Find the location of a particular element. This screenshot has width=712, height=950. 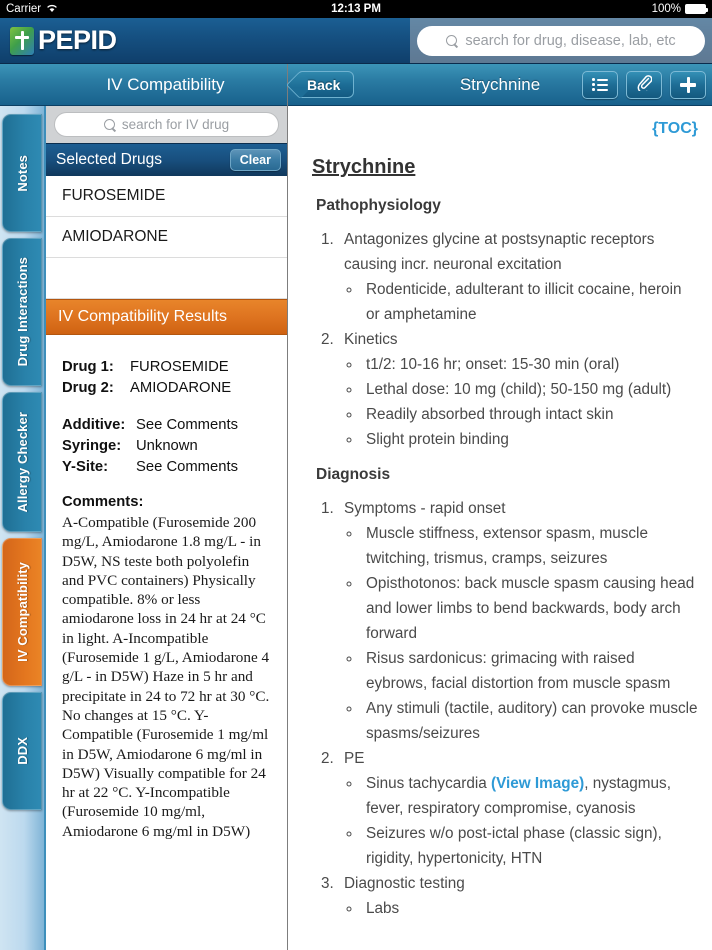

list-icon is located at coordinates (600, 84).